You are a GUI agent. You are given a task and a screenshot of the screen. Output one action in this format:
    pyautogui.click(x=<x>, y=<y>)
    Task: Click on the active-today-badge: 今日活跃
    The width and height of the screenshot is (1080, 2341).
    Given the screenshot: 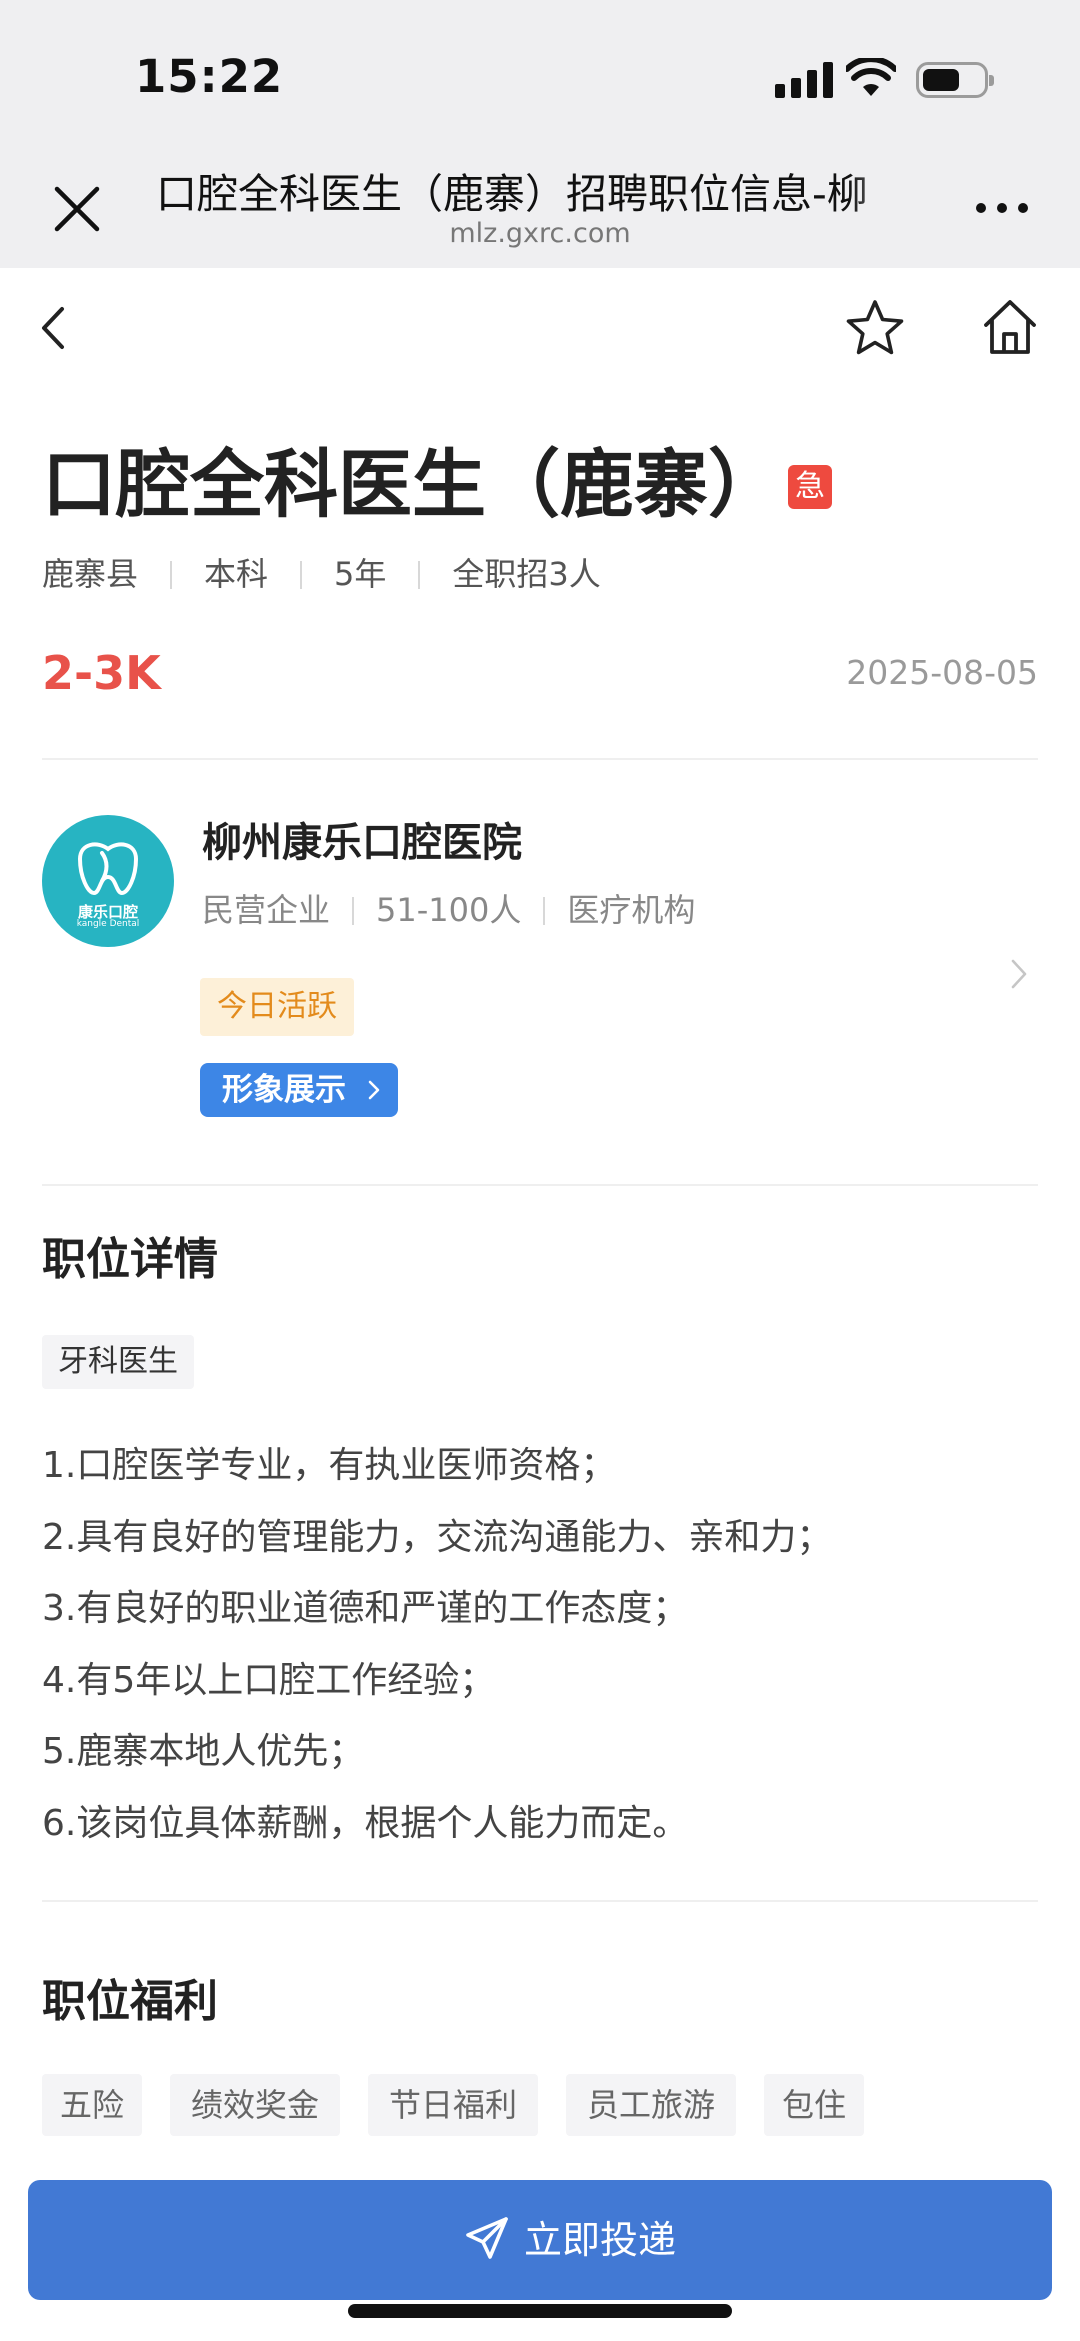 What is the action you would take?
    pyautogui.click(x=277, y=1007)
    